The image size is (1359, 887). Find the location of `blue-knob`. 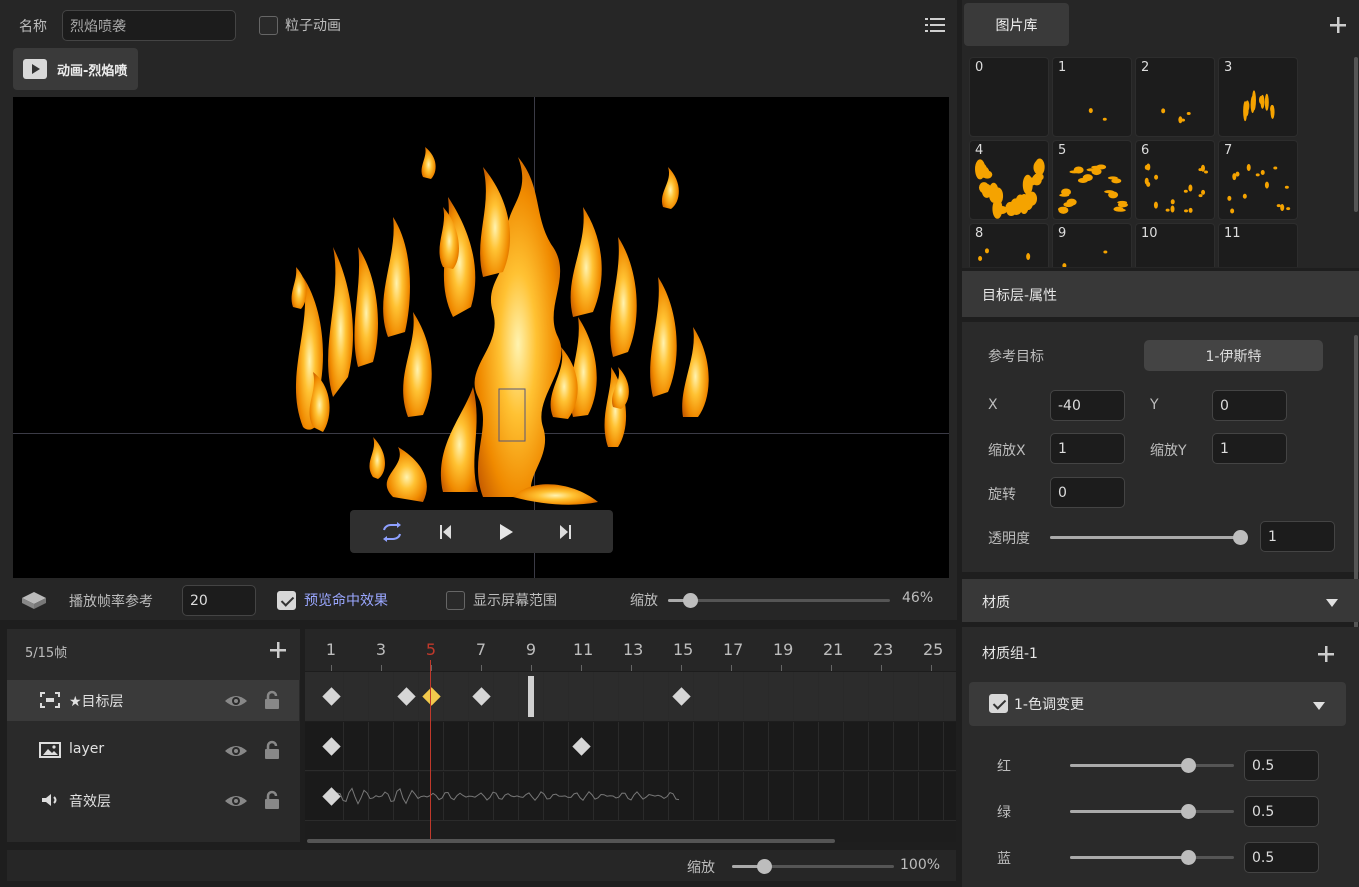

blue-knob is located at coordinates (1189, 857).